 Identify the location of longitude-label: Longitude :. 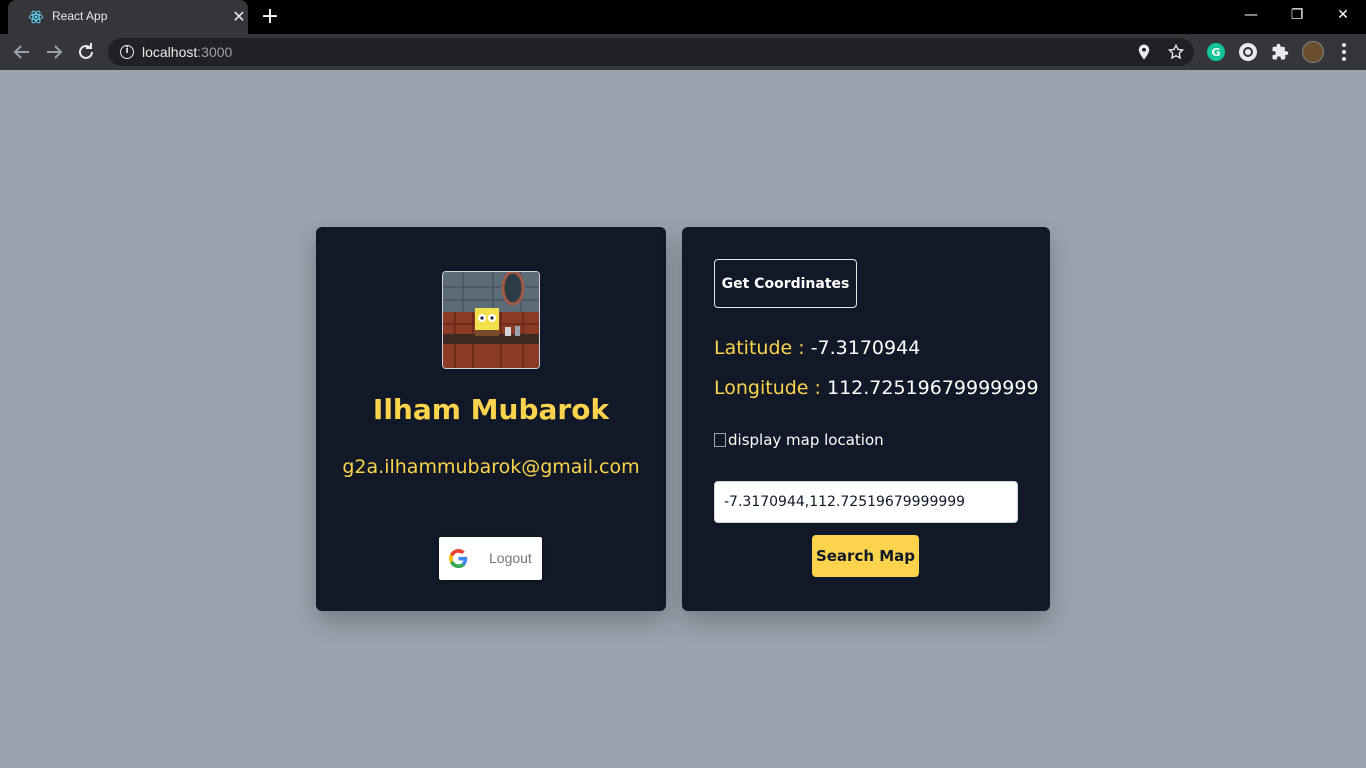
(770, 388).